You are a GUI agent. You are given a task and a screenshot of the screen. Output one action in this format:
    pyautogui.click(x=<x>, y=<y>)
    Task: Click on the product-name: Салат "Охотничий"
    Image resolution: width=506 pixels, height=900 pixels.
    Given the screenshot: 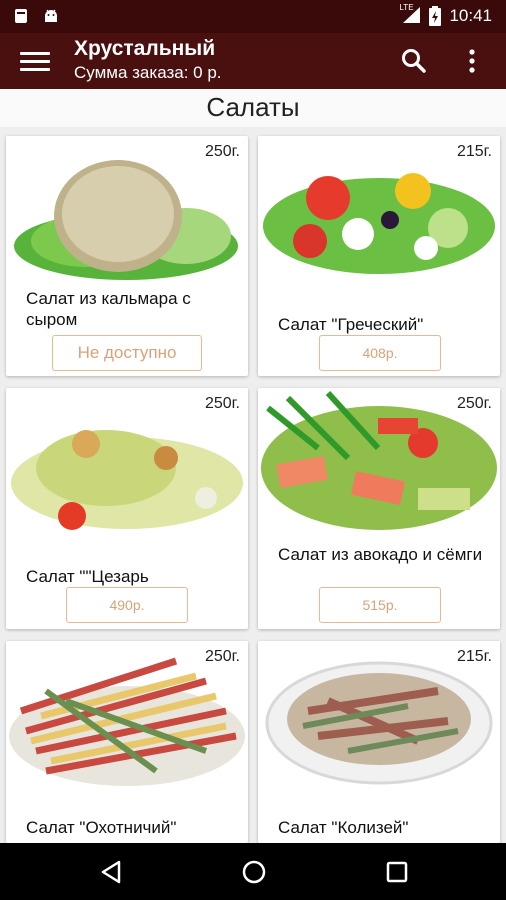 What is the action you would take?
    pyautogui.click(x=101, y=827)
    